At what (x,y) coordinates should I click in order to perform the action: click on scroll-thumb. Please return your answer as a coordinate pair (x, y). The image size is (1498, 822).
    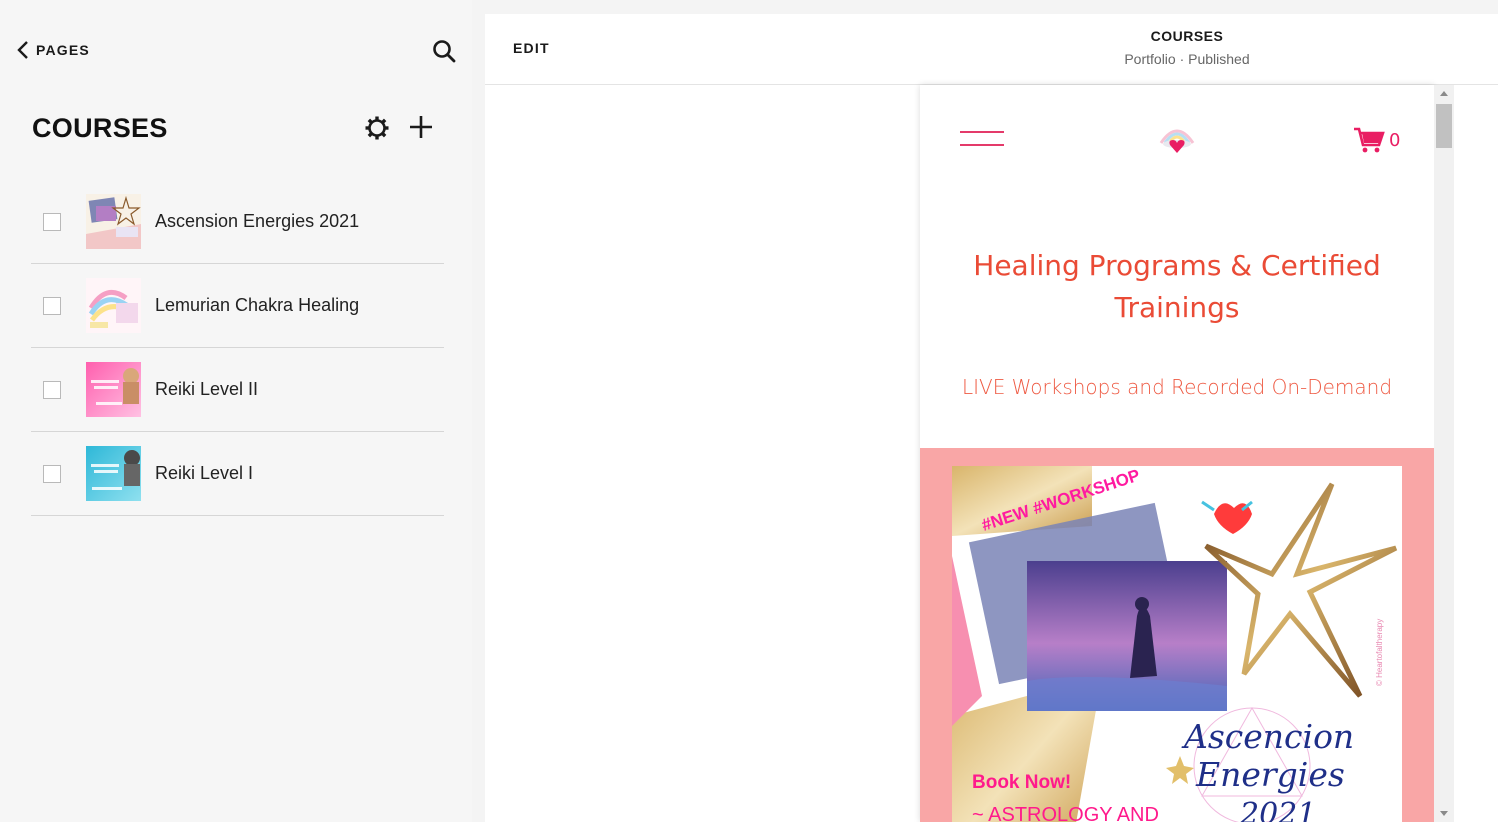
    Looking at the image, I should click on (1444, 126).